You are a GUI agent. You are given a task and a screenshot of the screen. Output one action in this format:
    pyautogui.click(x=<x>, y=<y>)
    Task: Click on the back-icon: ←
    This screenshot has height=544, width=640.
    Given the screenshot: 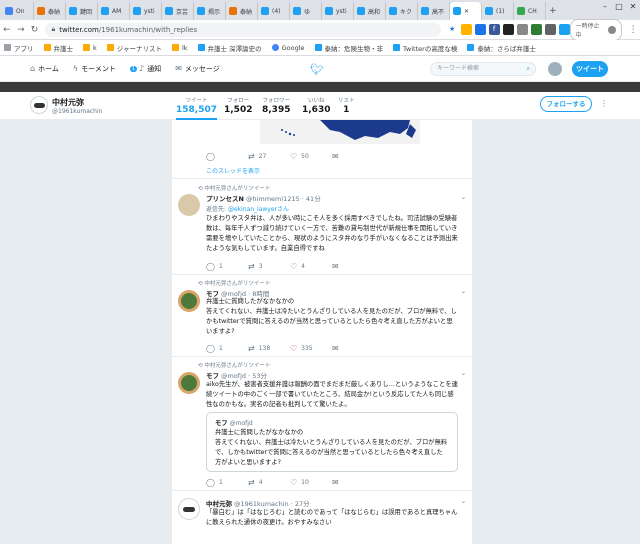 What is the action you would take?
    pyautogui.click(x=7, y=30)
    